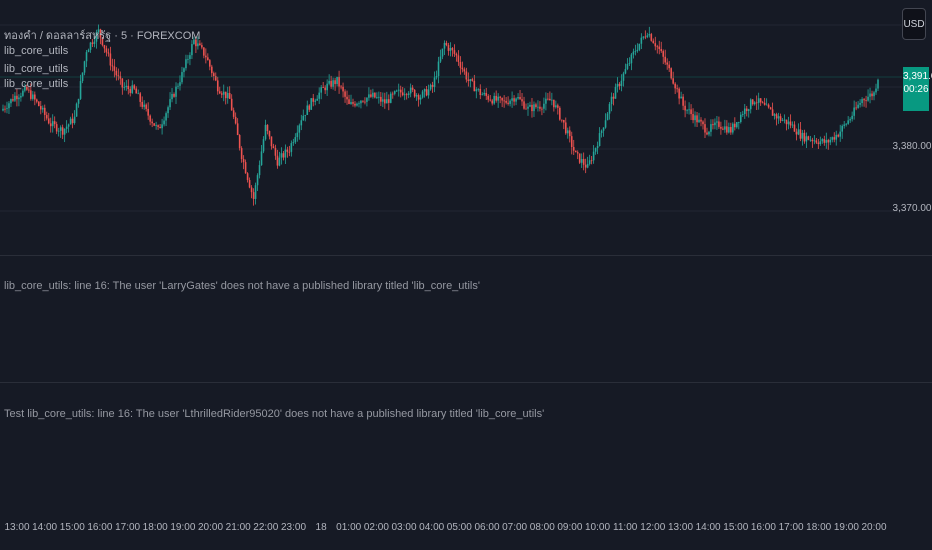  I want to click on countdown-value: 00:26, so click(916, 89).